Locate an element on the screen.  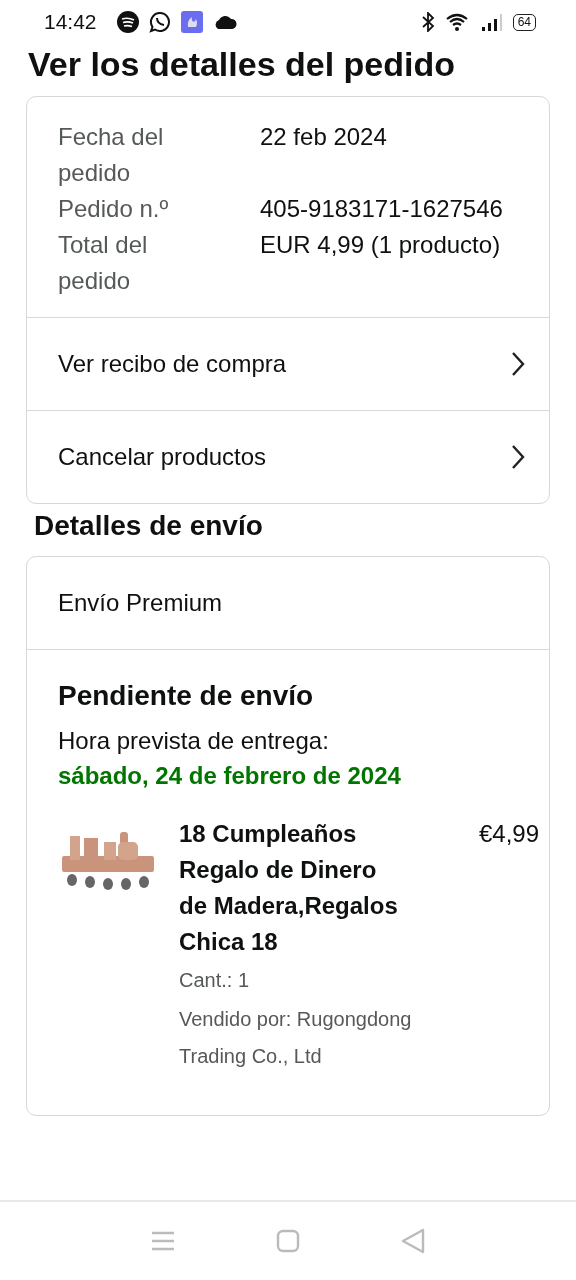
clock: 14:42 is located at coordinates (70, 22).